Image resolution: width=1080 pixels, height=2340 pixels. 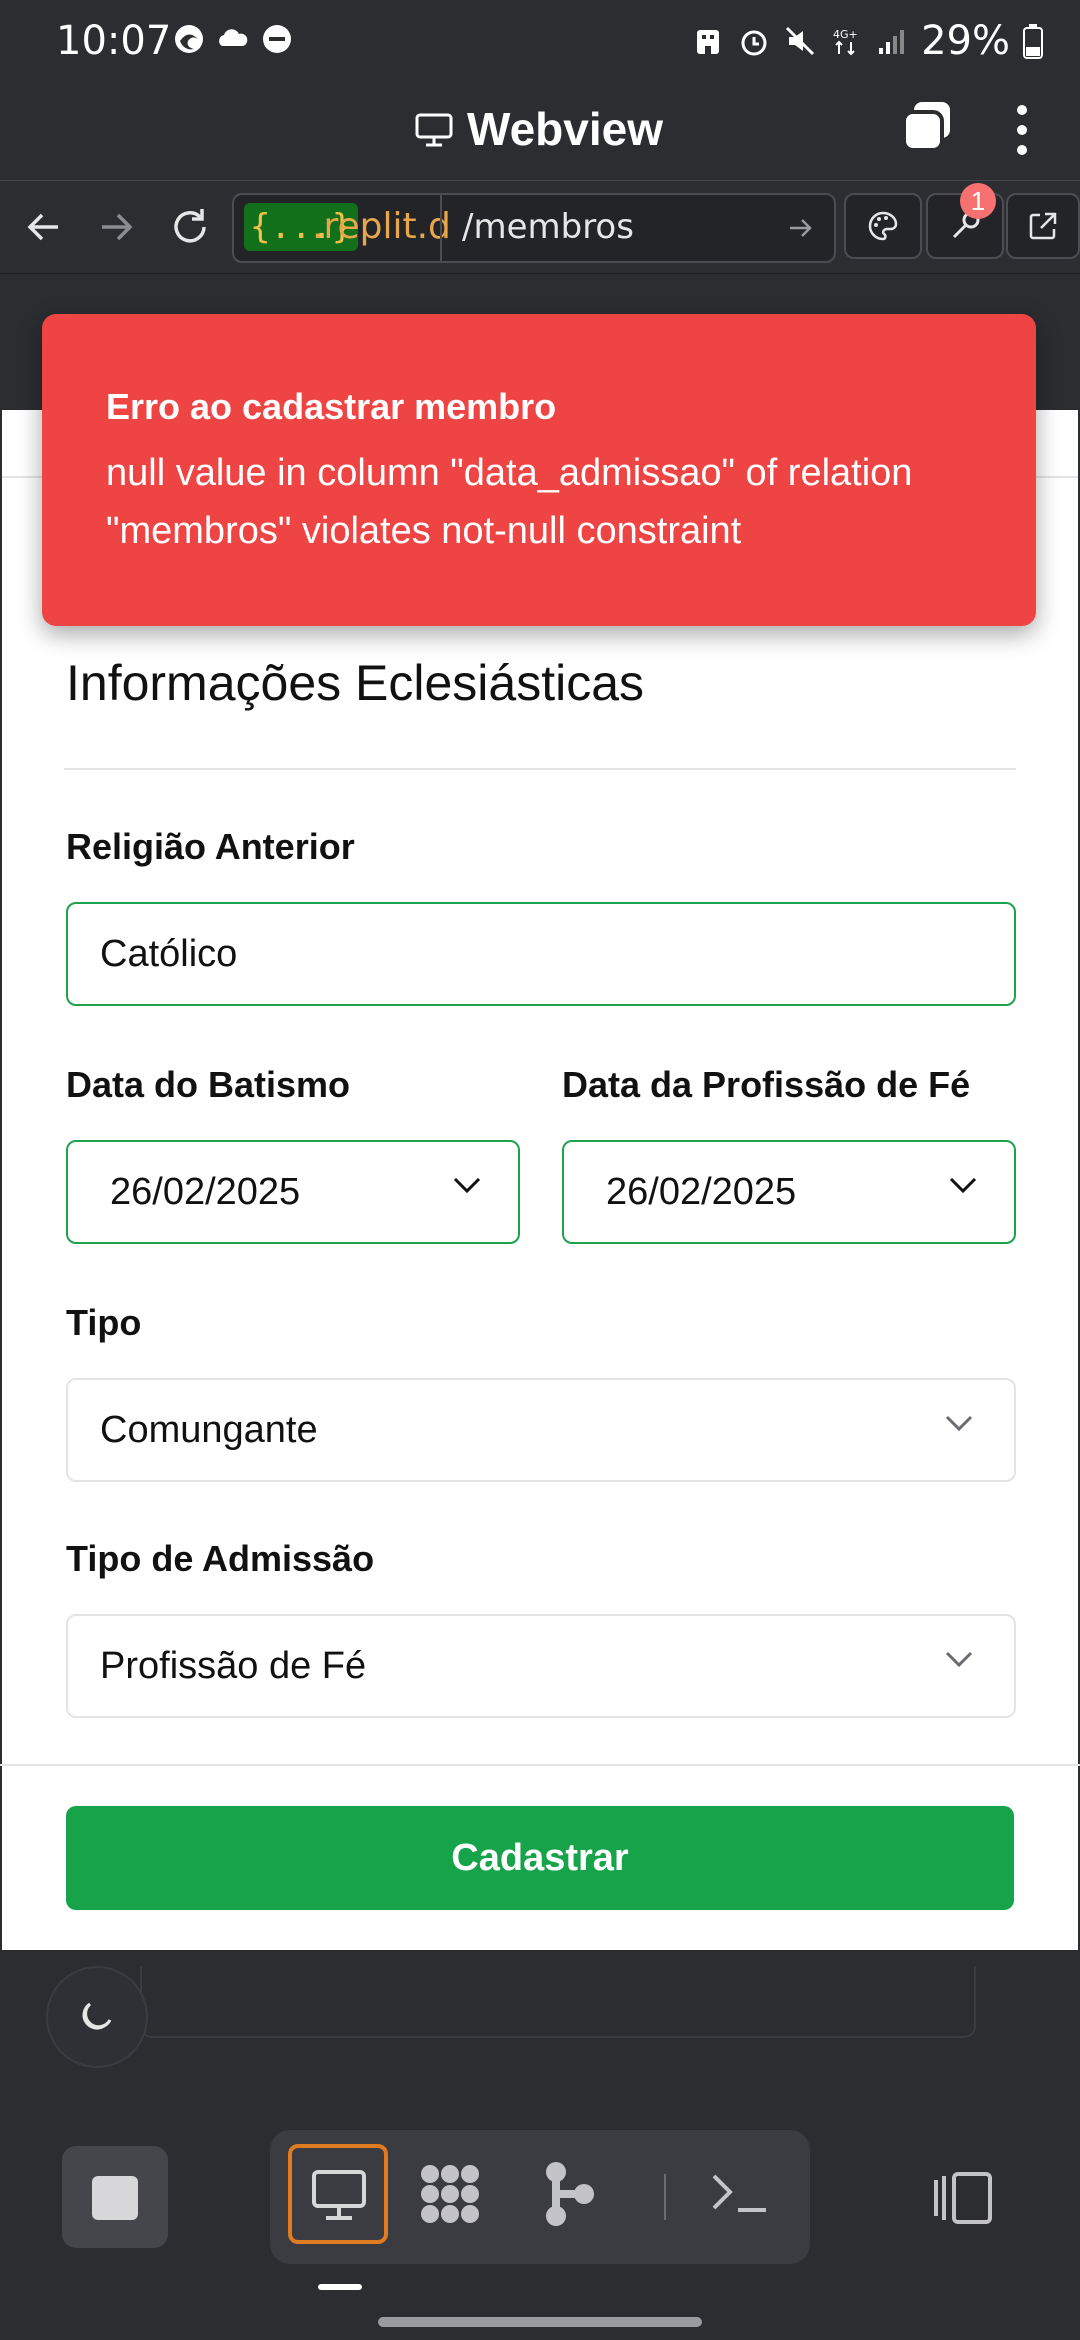 What do you see at coordinates (541, 1666) in the screenshot?
I see `tipo-admissao-select: Profissão de Fé` at bounding box center [541, 1666].